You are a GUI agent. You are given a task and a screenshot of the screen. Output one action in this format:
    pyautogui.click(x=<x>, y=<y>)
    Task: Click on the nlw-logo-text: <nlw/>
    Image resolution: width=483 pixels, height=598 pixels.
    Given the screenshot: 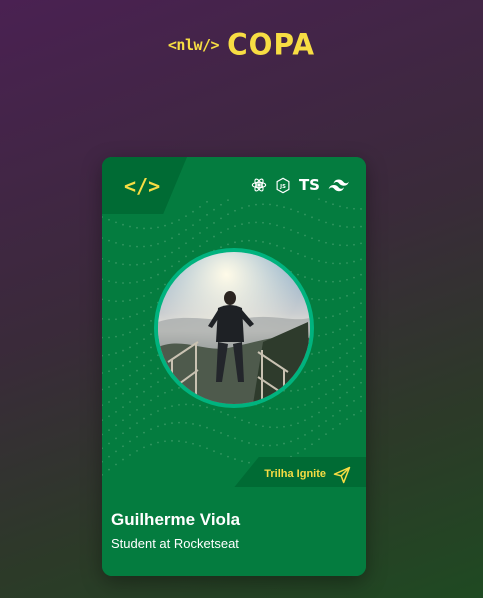 What is the action you would take?
    pyautogui.click(x=193, y=44)
    